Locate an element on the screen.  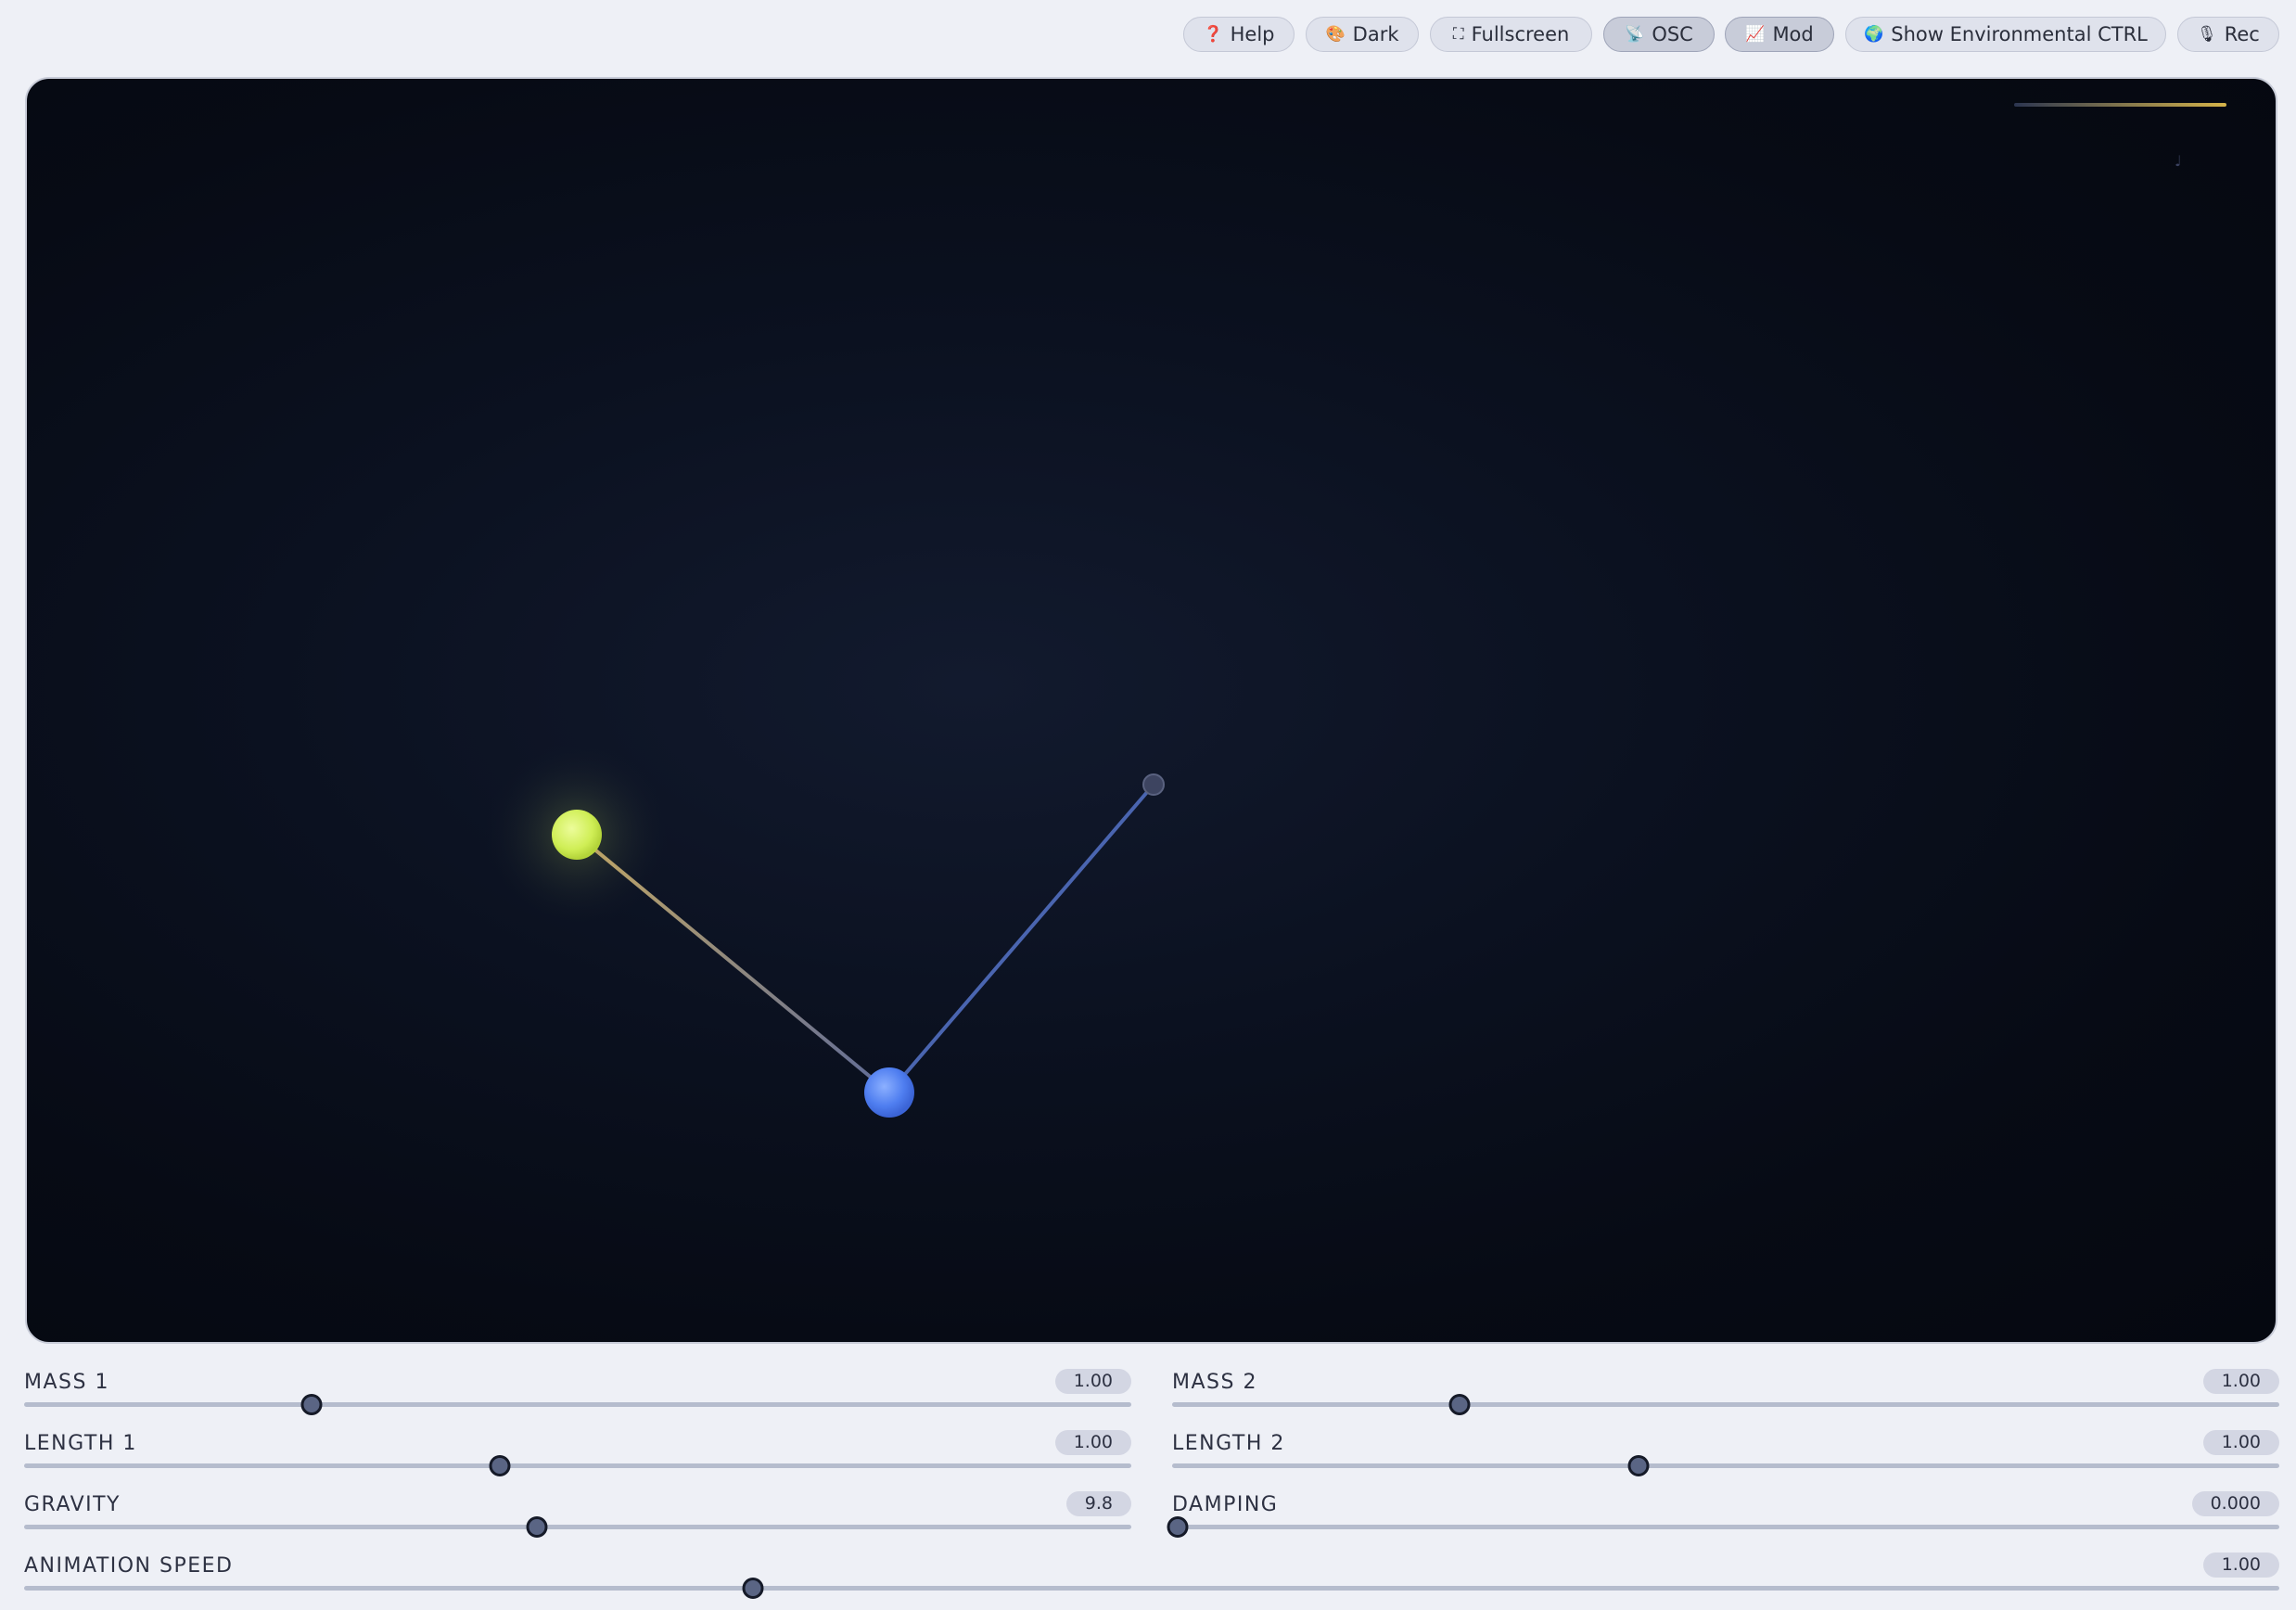
osc-button-label: OSC is located at coordinates (1672, 34).